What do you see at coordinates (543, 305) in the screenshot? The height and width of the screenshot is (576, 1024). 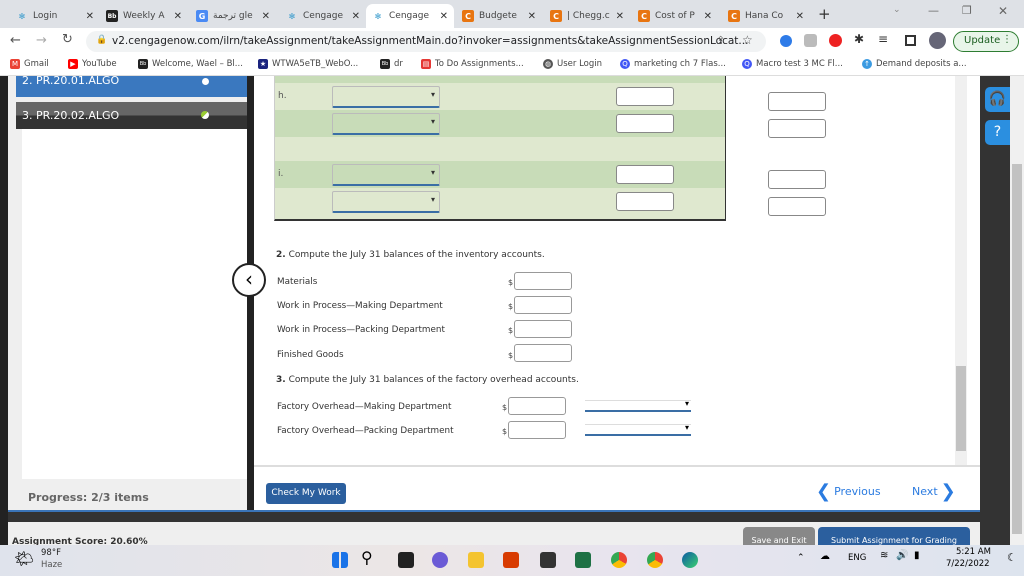 I see `wip-making-input` at bounding box center [543, 305].